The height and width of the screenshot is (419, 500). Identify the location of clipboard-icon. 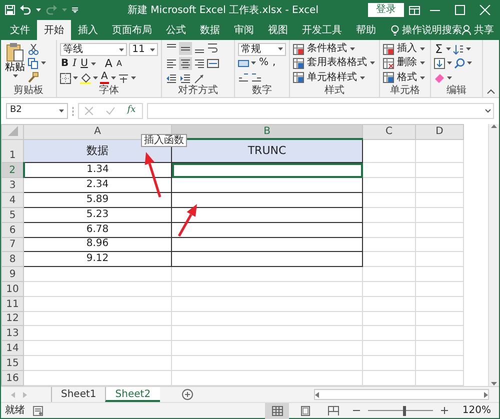
(15, 52).